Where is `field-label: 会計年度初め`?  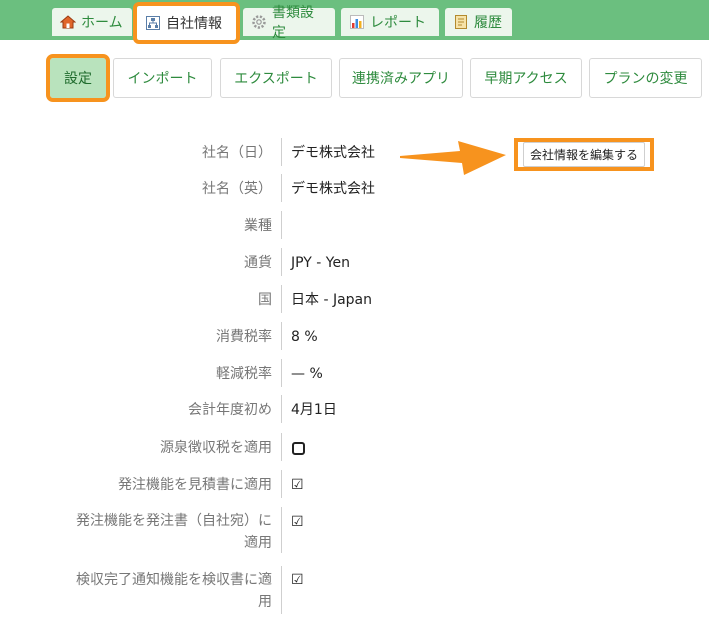 field-label: 会計年度初め is located at coordinates (230, 410).